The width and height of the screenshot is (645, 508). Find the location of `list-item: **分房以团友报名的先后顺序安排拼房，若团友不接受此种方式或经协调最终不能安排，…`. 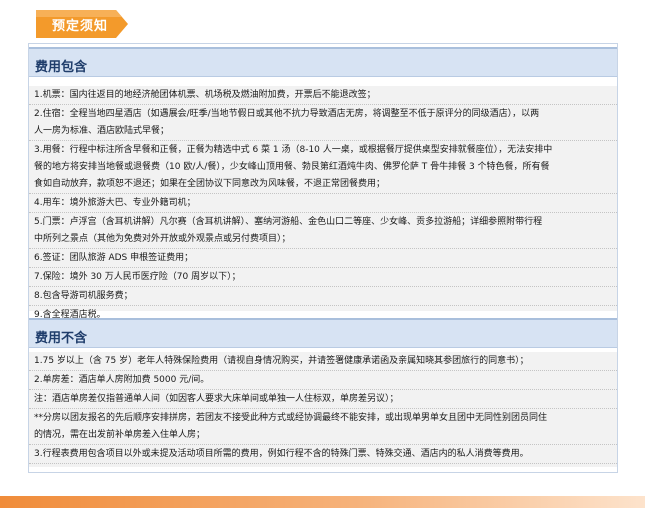

list-item: **分房以团友报名的先后顺序安排拼房，若团友不接受此种方式或经协调最终不能安排，… is located at coordinates (323, 427).